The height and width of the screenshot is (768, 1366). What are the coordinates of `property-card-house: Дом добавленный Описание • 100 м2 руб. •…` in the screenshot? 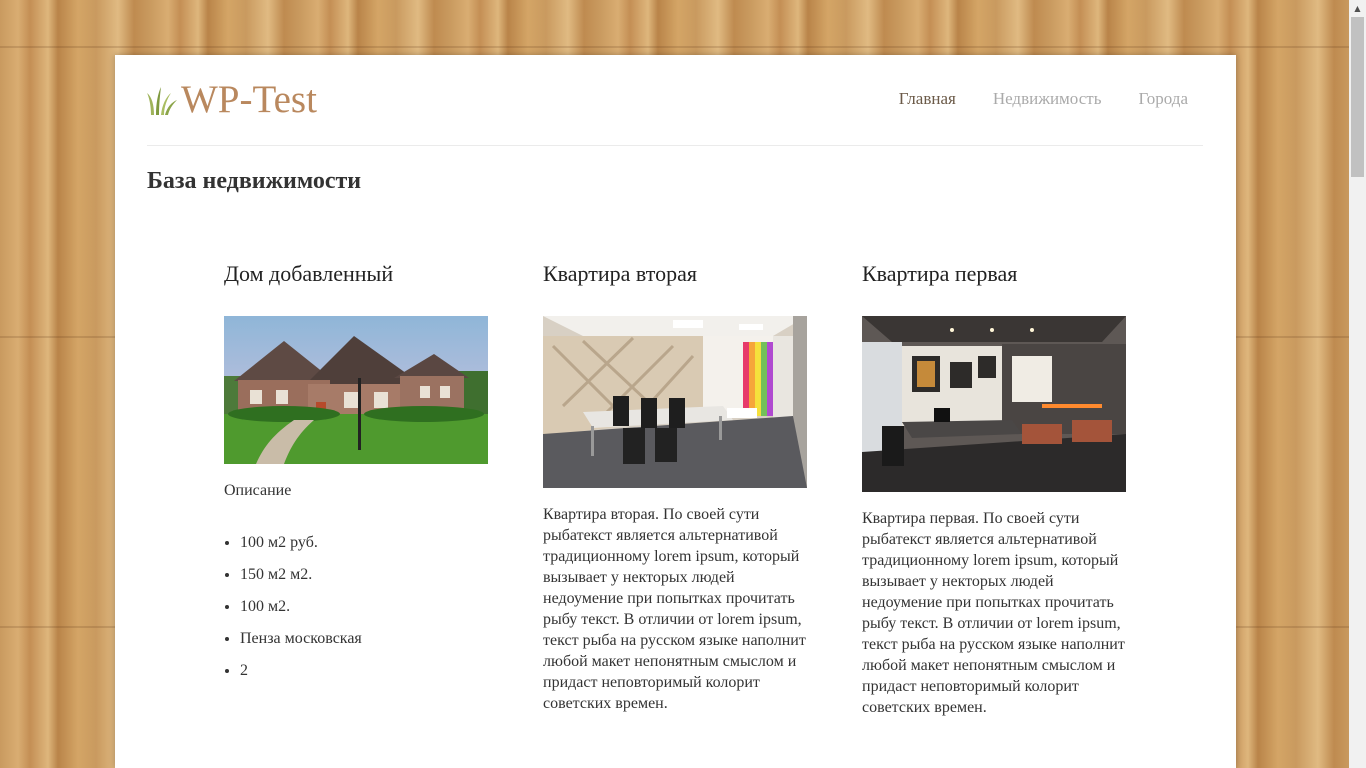 It's located at (356, 473).